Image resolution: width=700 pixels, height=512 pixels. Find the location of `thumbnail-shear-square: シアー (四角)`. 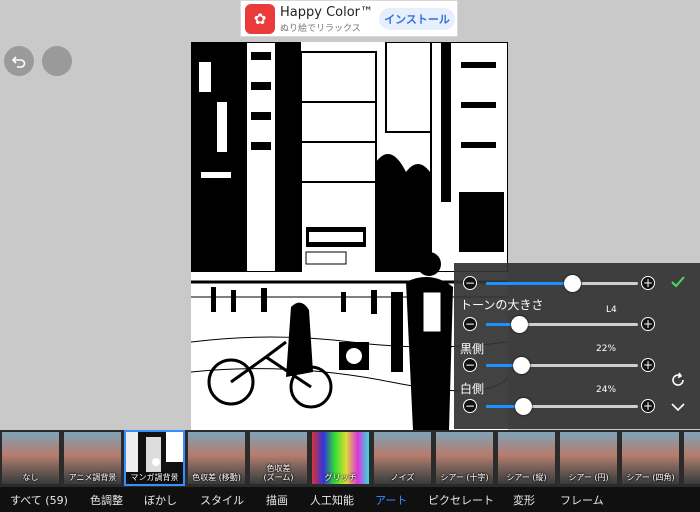

thumbnail-shear-square: シアー (四角) is located at coordinates (650, 458).